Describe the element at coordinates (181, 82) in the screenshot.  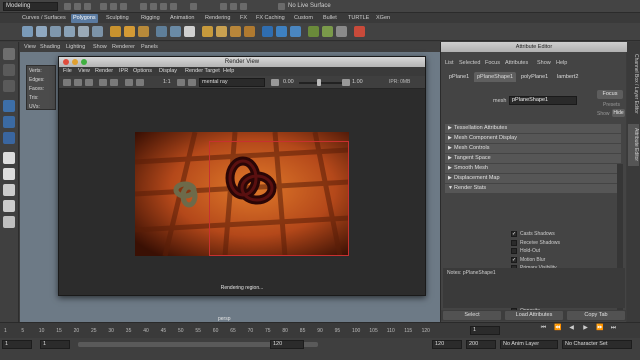
I see `keep-image-icon` at that location.